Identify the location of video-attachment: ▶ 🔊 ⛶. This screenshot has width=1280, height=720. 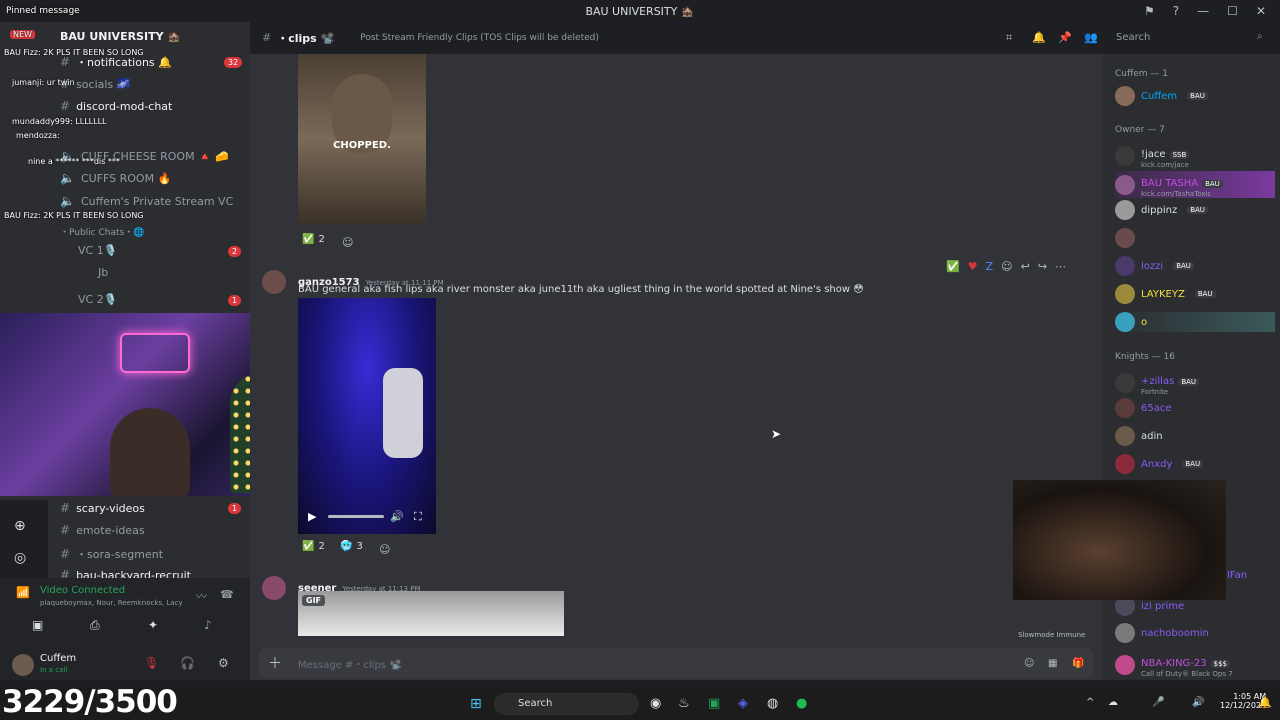
(367, 416).